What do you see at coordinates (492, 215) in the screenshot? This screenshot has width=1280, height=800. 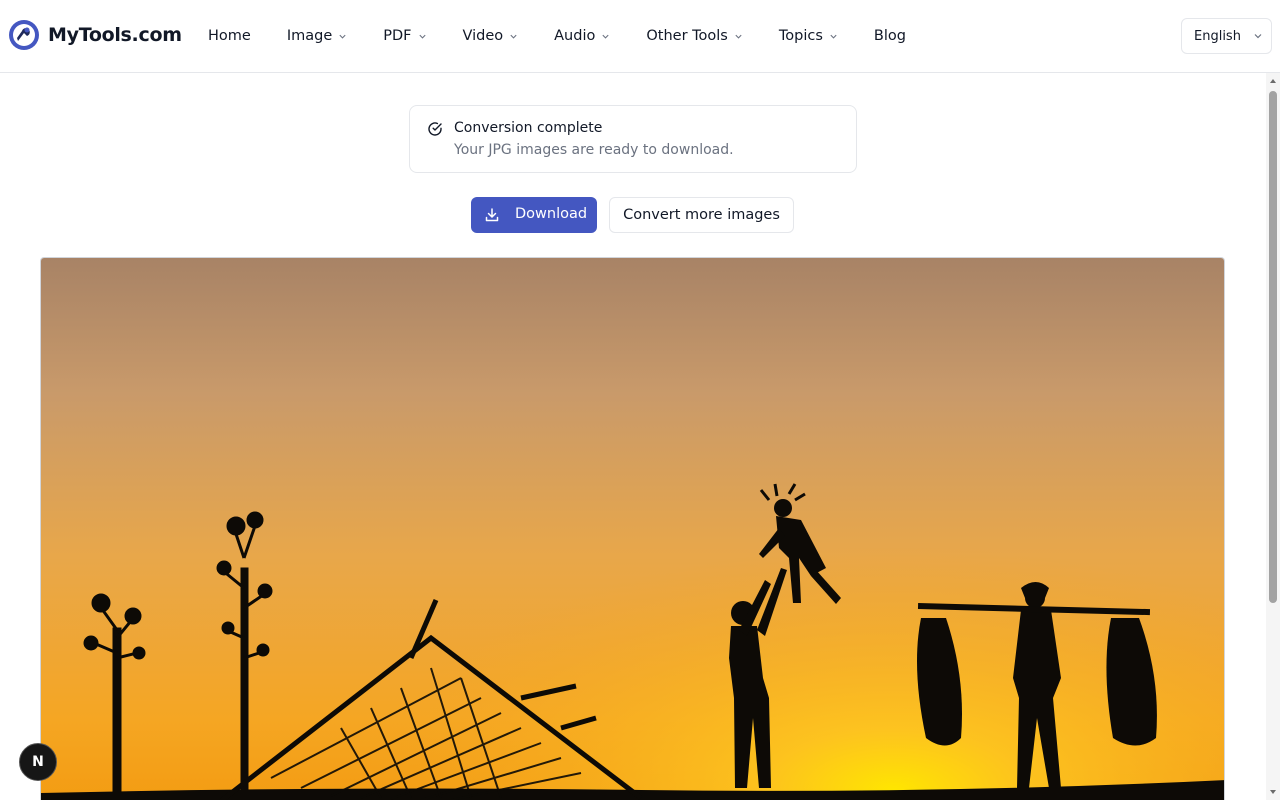 I see `download-icon` at bounding box center [492, 215].